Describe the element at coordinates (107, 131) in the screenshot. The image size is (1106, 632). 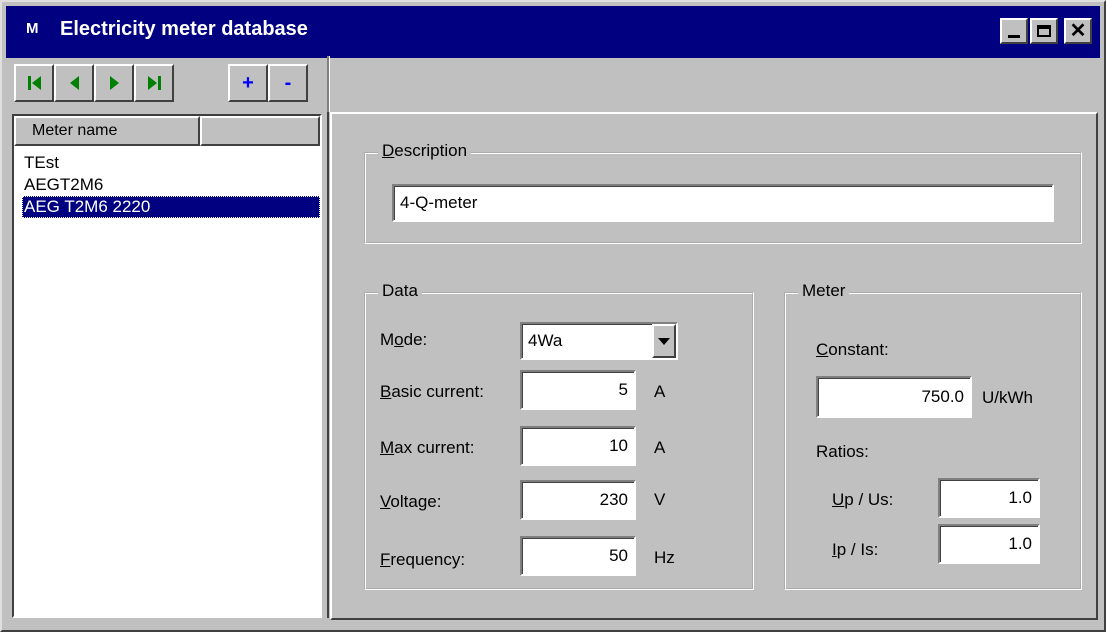
I see `column-header-meter-name: Meter name` at that location.